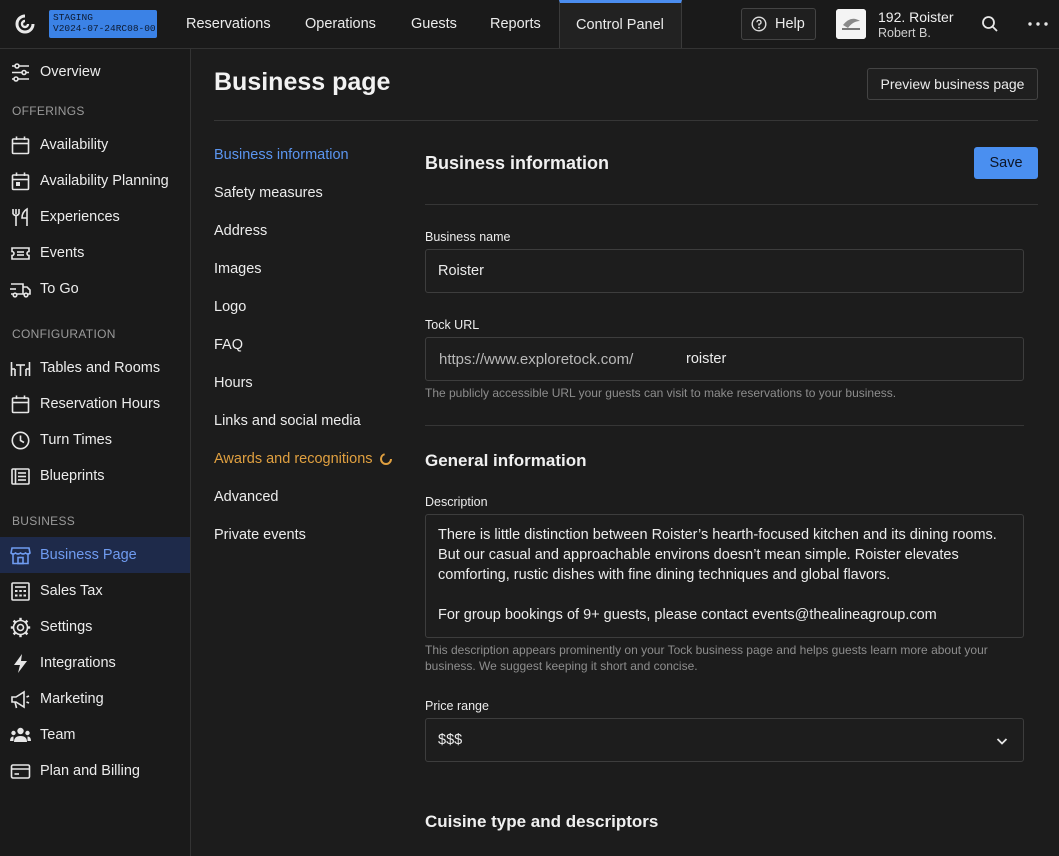  What do you see at coordinates (287, 421) in the screenshot?
I see `subnav-links-and-social-media: Links and social media` at bounding box center [287, 421].